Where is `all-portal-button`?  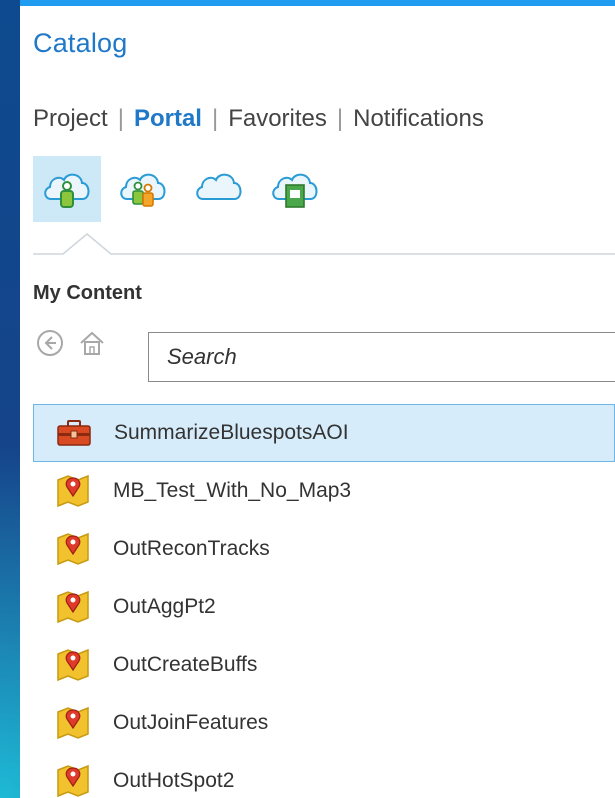 all-portal-button is located at coordinates (219, 189).